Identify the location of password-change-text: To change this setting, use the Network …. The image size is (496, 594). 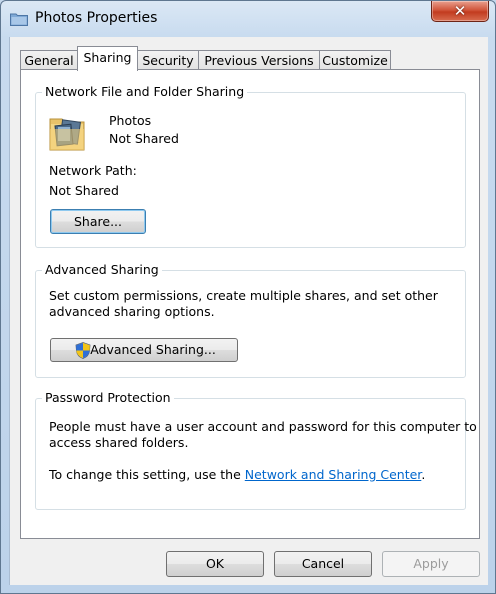
(237, 475).